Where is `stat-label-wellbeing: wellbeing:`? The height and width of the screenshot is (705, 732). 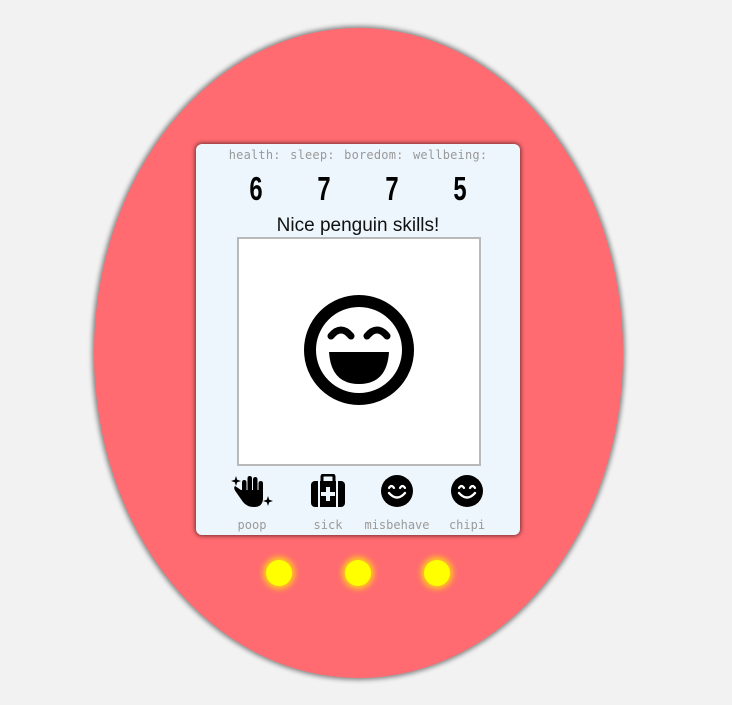
stat-label-wellbeing: wellbeing: is located at coordinates (450, 155).